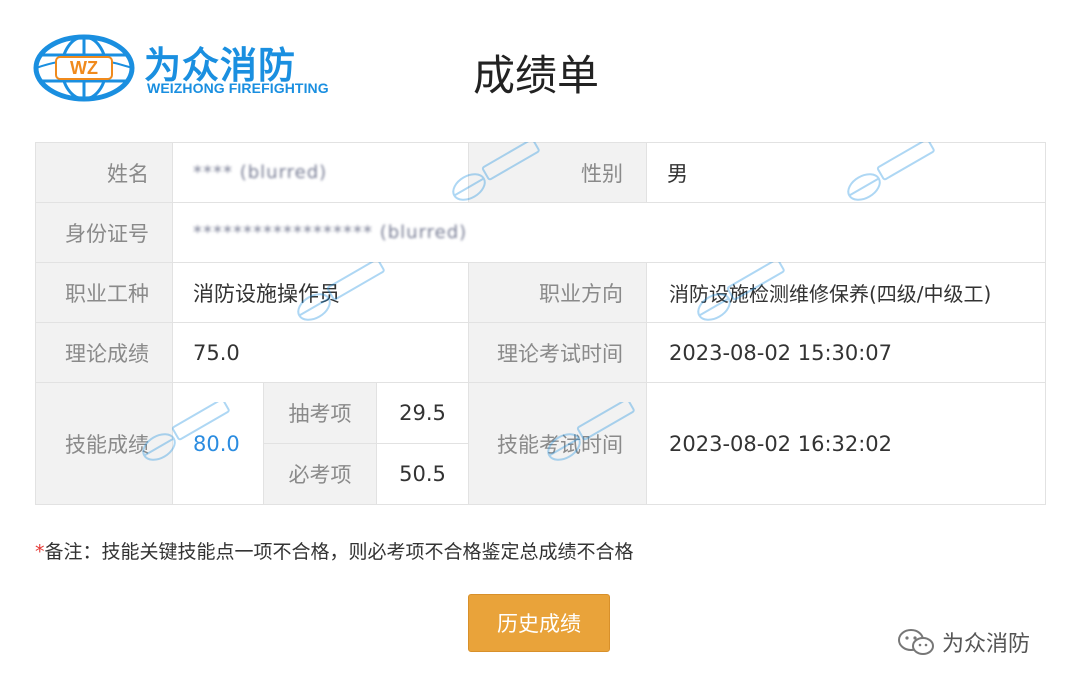 The height and width of the screenshot is (691, 1080). I want to click on wechat-account-mark: 为众消防, so click(963, 642).